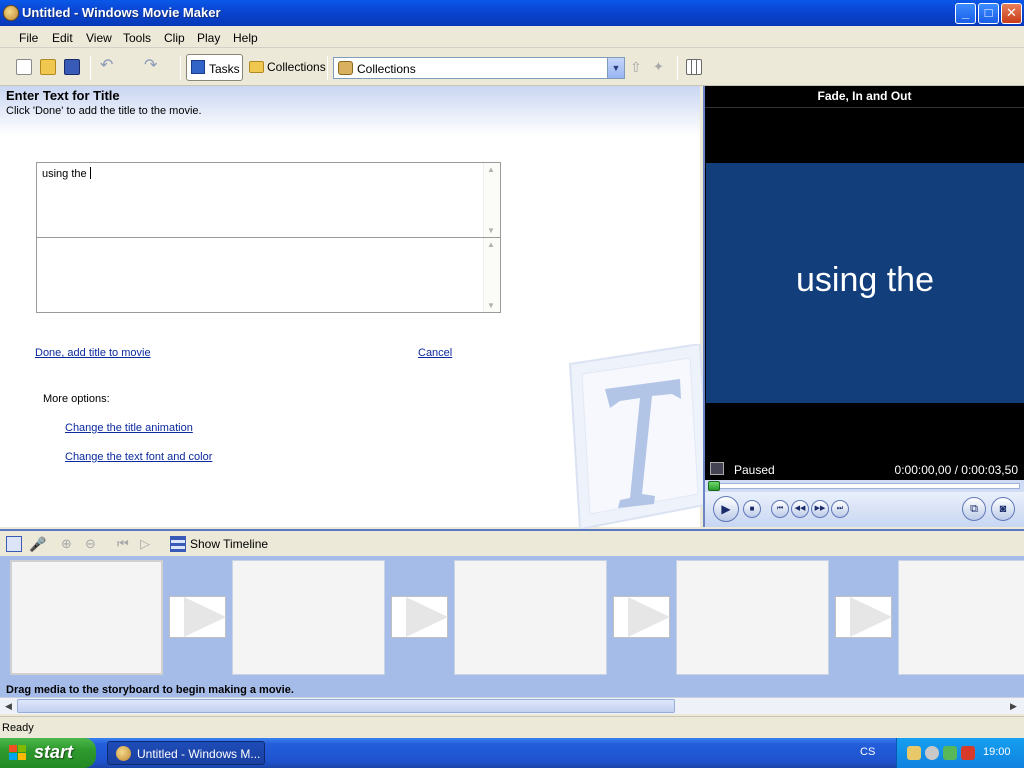  What do you see at coordinates (864, 97) in the screenshot?
I see `clip-name: Fade, In and Out` at bounding box center [864, 97].